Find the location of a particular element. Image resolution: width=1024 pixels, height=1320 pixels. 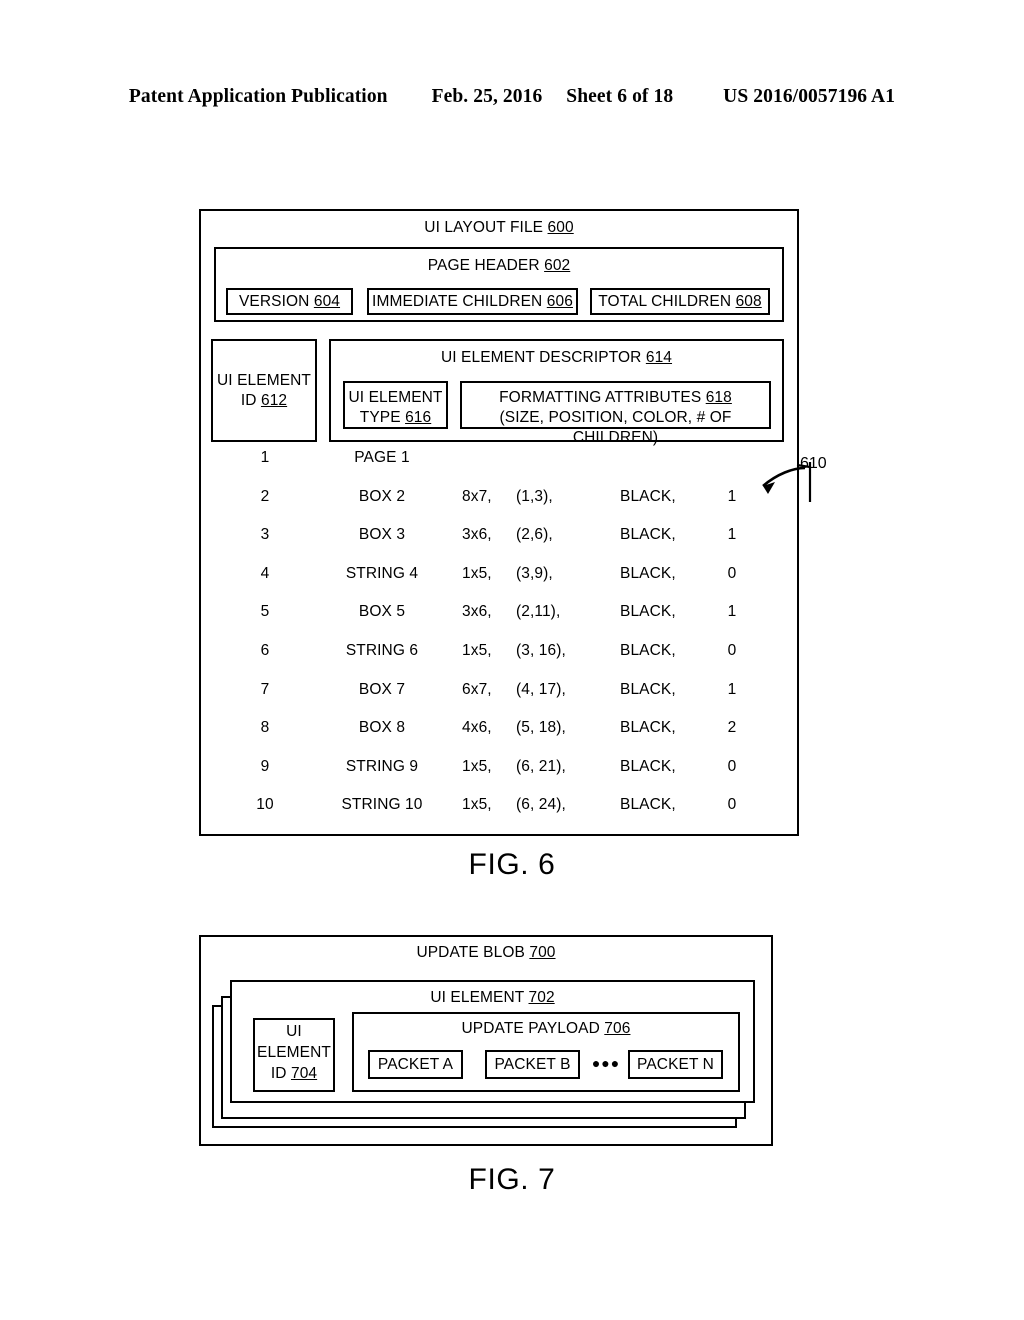

immediate-children-field-label: IMMEDIATE CHILDREN 606 is located at coordinates (472, 302).